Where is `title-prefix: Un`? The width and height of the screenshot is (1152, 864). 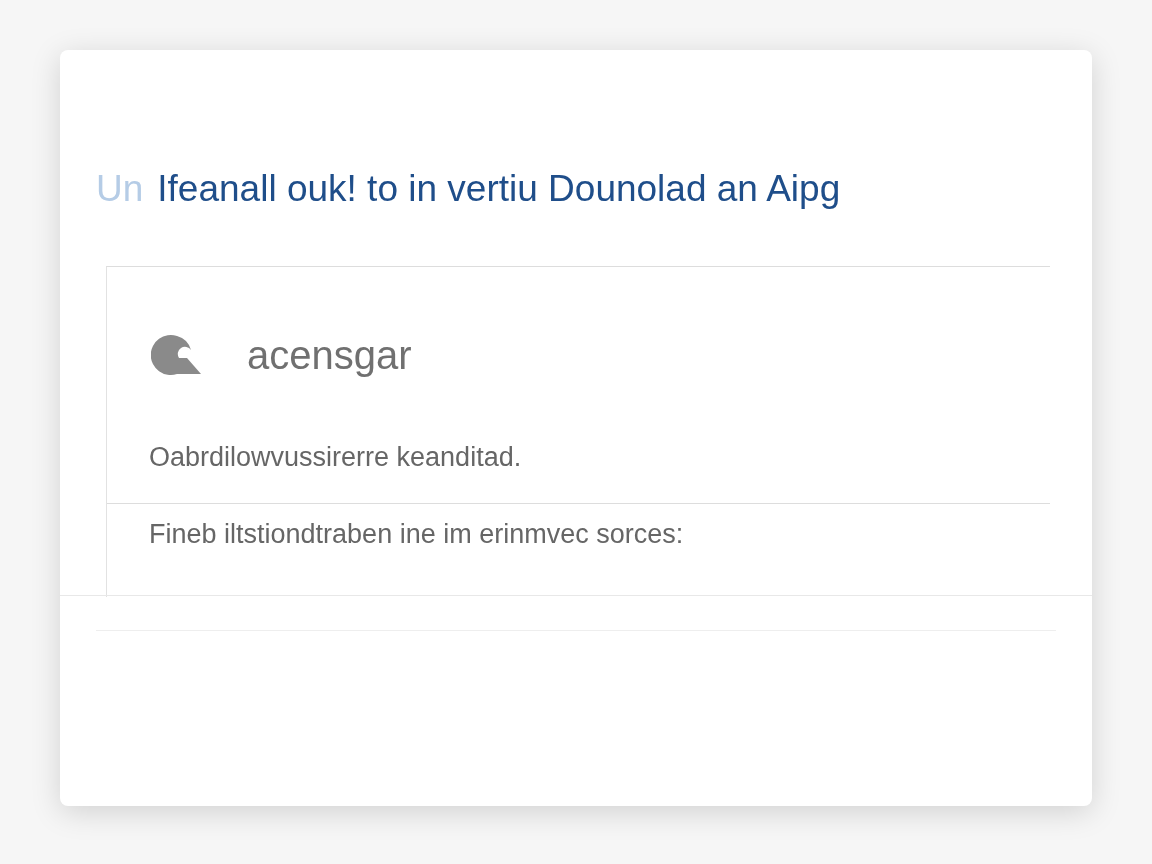
title-prefix: Un is located at coordinates (120, 189).